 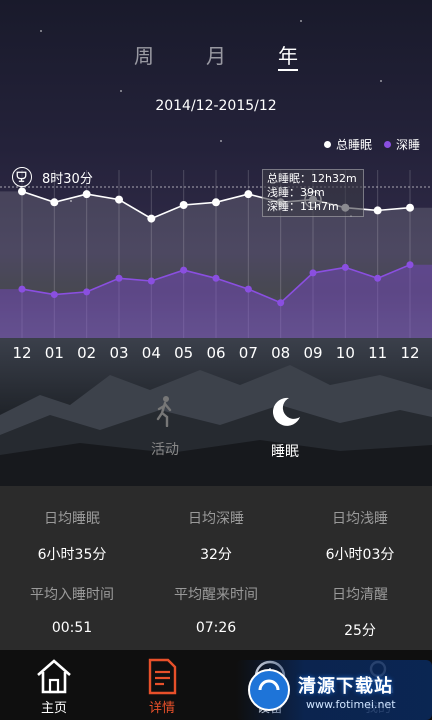 What do you see at coordinates (216, 519) in the screenshot?
I see `stat-name: 日均深睡` at bounding box center [216, 519].